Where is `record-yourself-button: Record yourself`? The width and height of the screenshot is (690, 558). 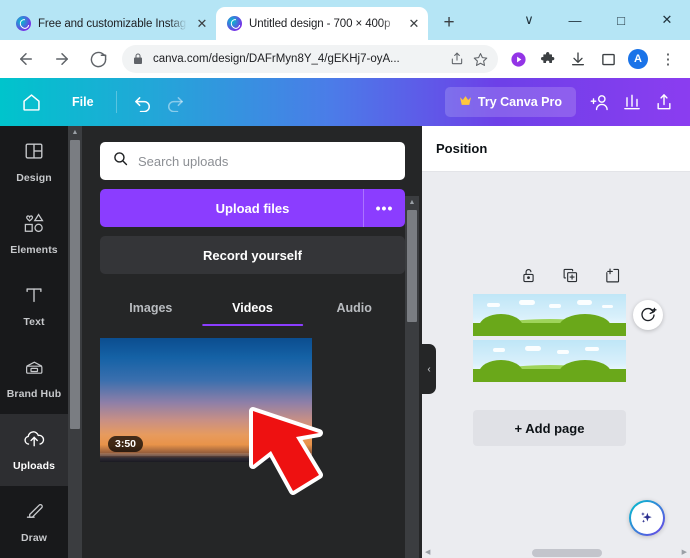
record-yourself-button: Record yourself is located at coordinates (252, 255).